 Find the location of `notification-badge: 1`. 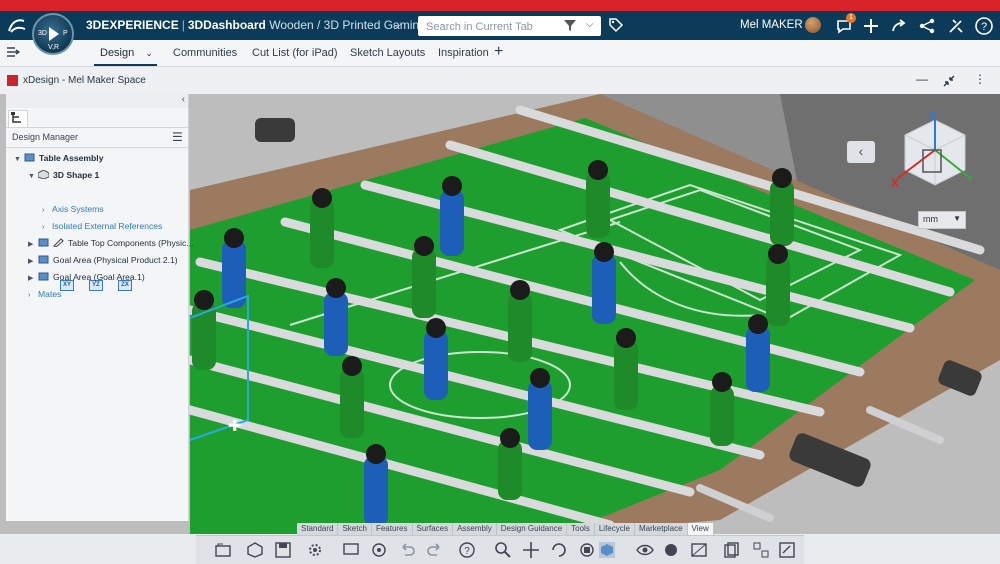

notification-badge: 1 is located at coordinates (851, 18).